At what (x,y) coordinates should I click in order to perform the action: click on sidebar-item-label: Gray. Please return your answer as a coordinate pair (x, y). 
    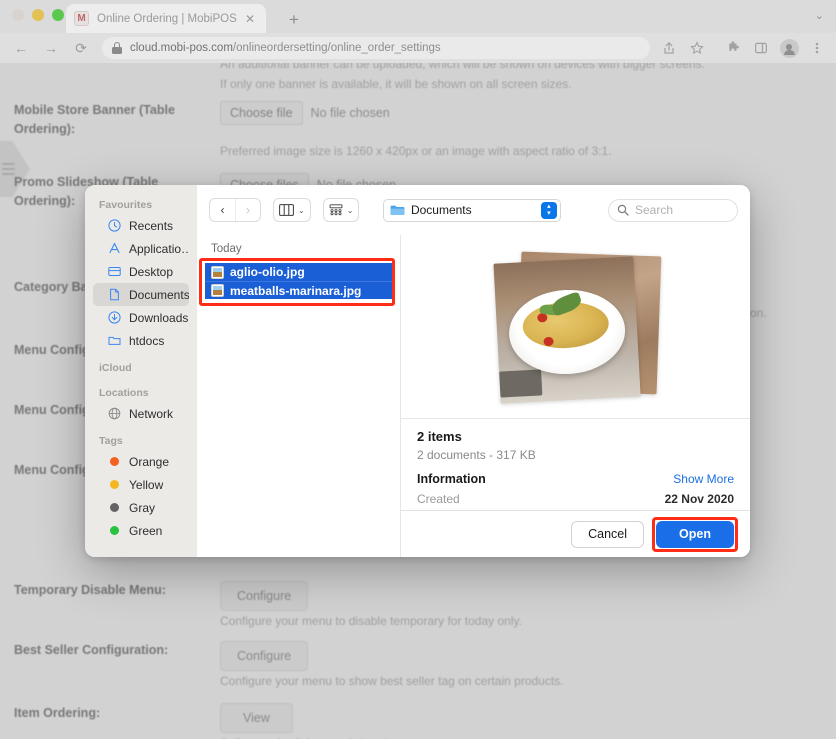
    Looking at the image, I should click on (142, 507).